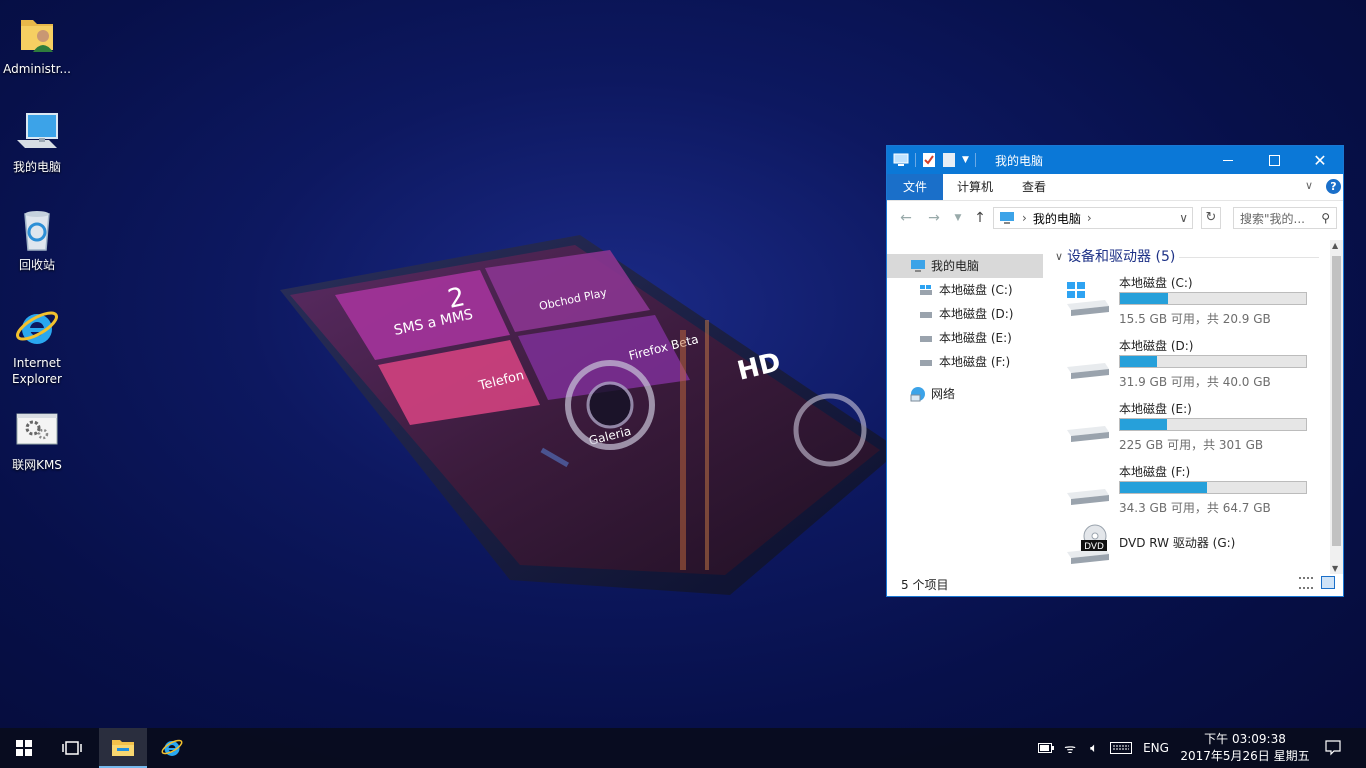 The height and width of the screenshot is (768, 1366). Describe the element at coordinates (36, 265) in the screenshot. I see `desktop-icon-label: 回收站` at that location.